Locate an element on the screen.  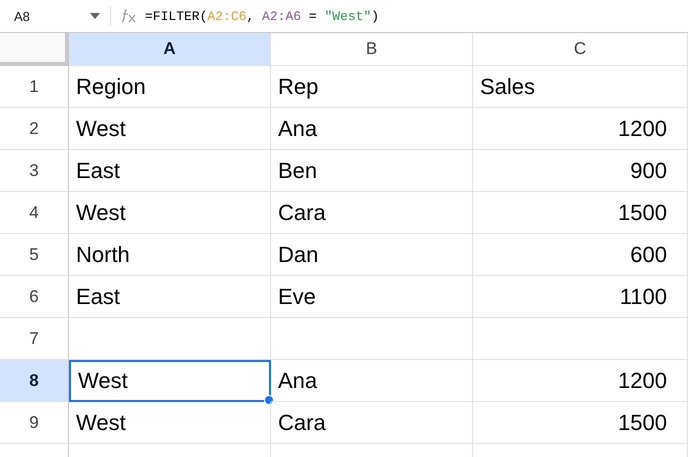
formula-input: =FILTER(A2:C6, A2:A6 = "West") is located at coordinates (262, 16).